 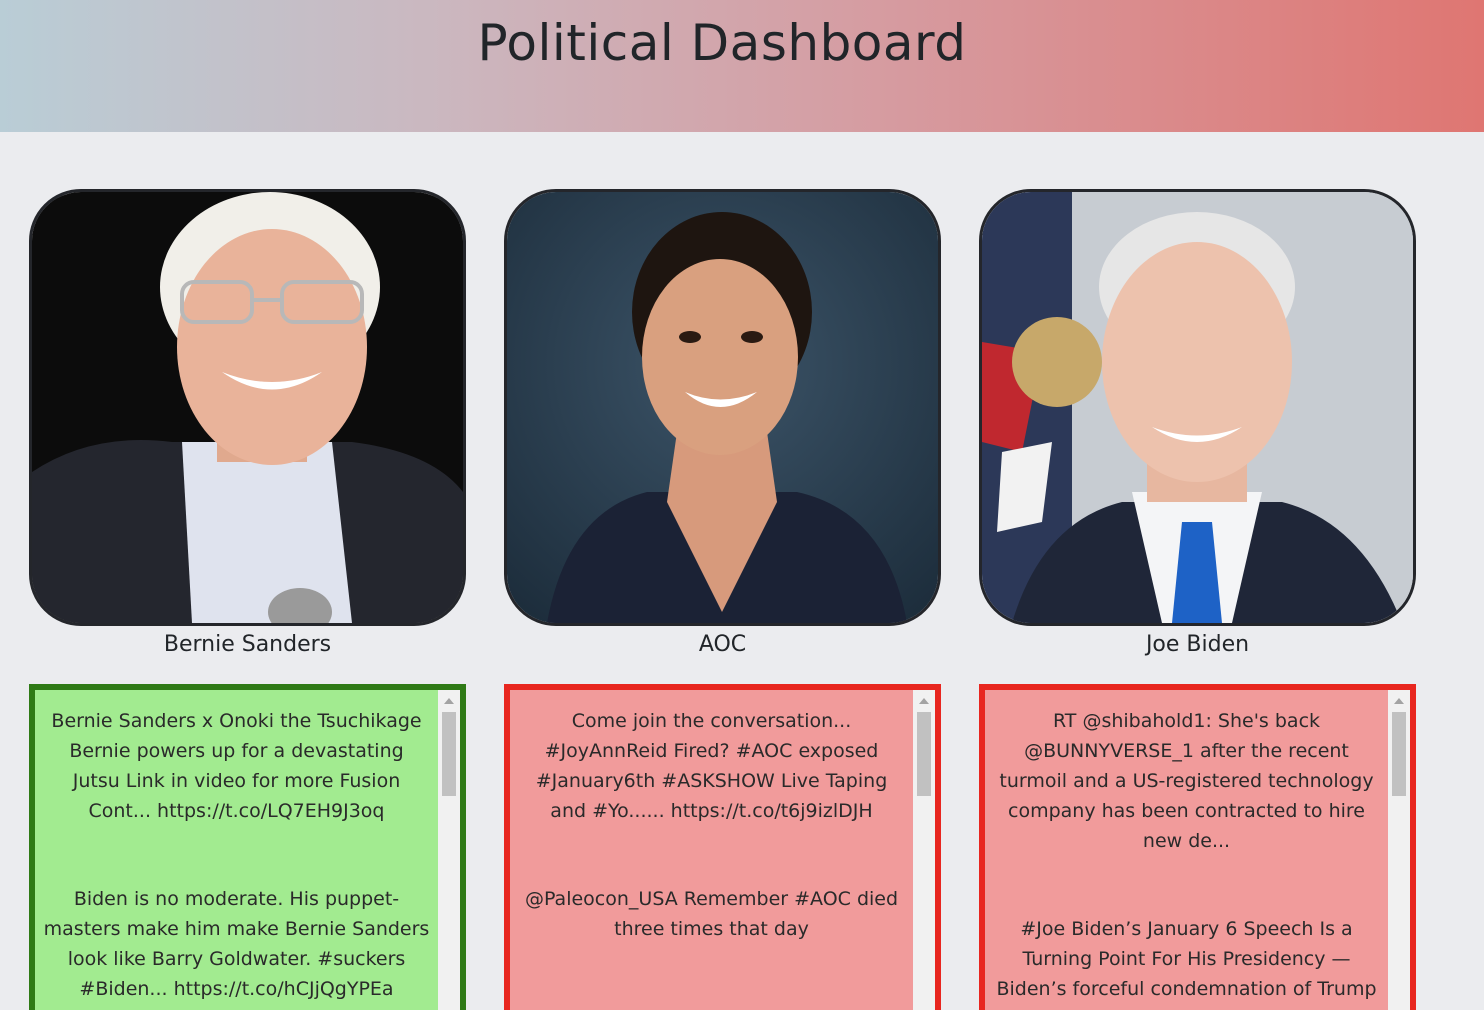 I want to click on politician-name: AOC, so click(x=722, y=644).